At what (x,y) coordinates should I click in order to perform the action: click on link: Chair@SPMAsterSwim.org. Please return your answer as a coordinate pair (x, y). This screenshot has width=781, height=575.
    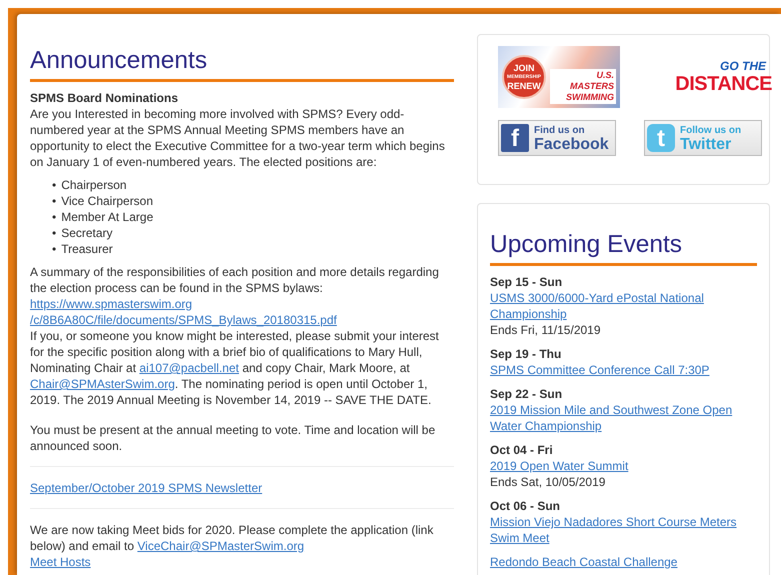
    Looking at the image, I should click on (102, 384).